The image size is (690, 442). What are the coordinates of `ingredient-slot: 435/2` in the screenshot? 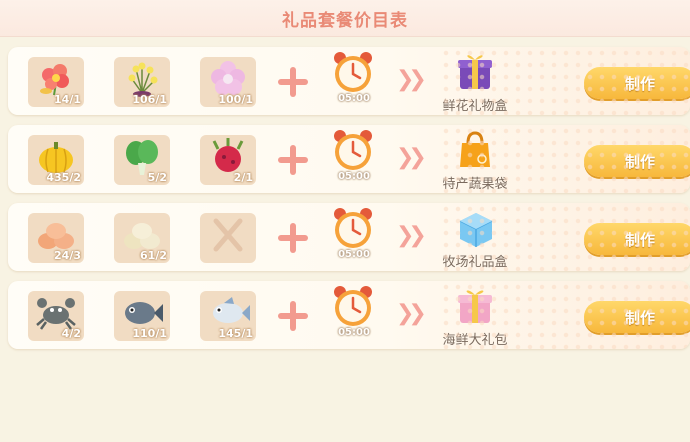 It's located at (56, 160).